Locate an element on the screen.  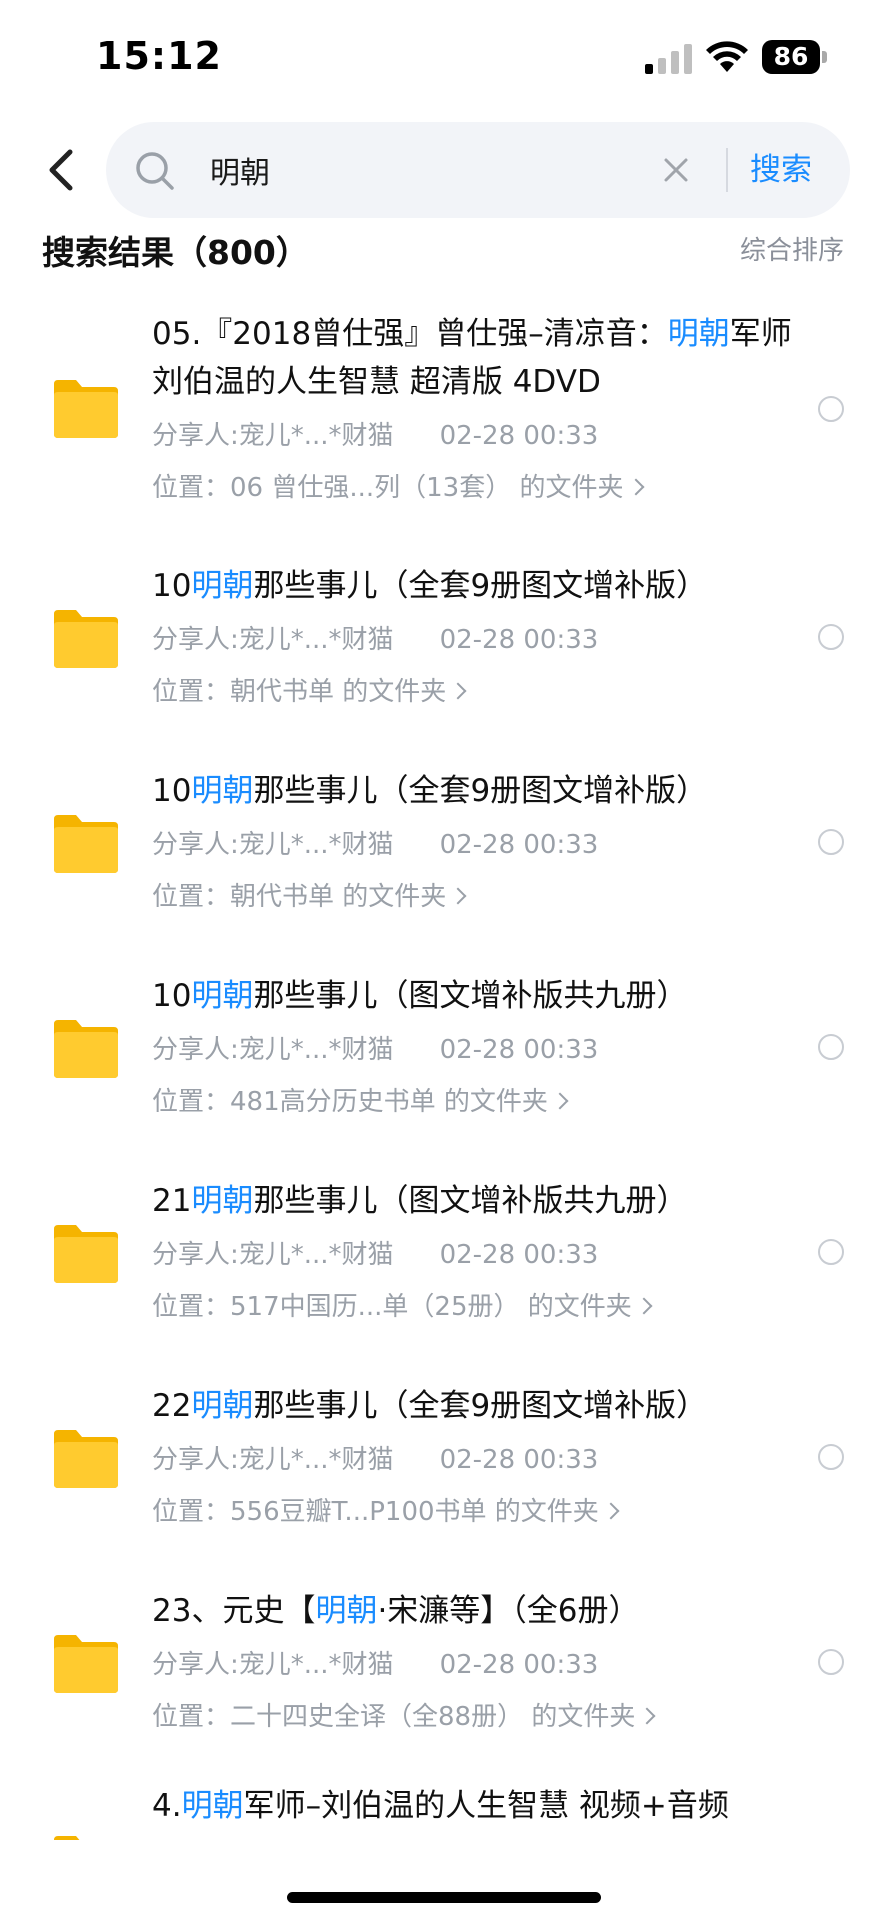
item-text: 4.明朝军师–刘伯温的人生智慧 视频+音频 is located at coordinates (472, 1806).